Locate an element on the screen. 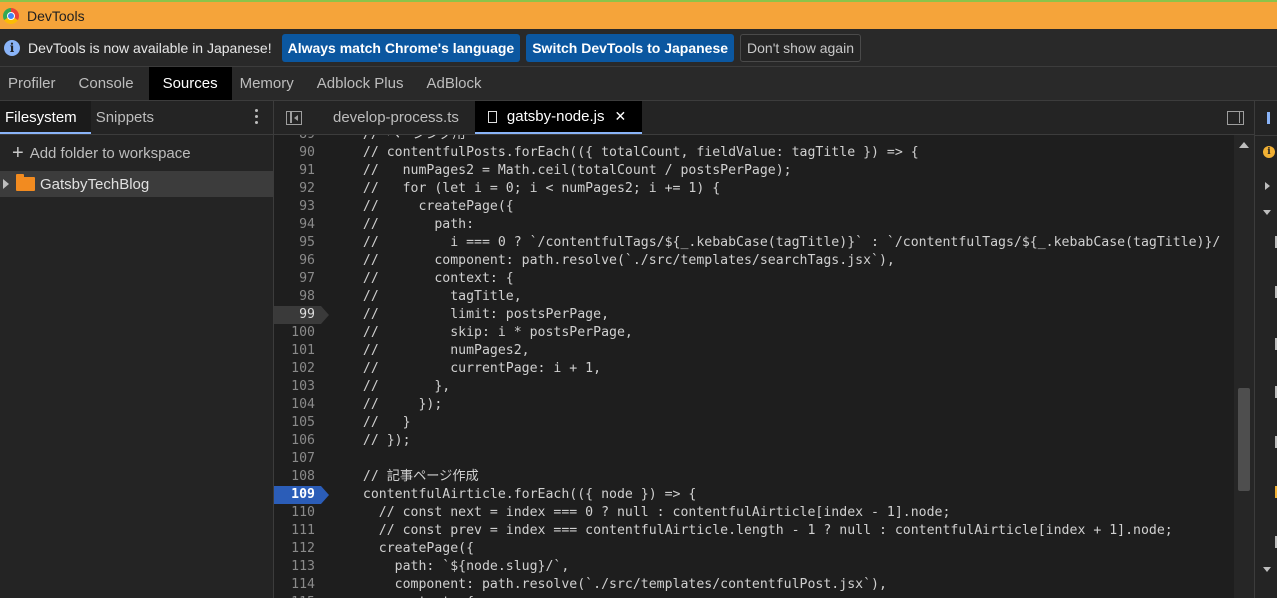 Image resolution: width=1277 pixels, height=598 pixels. line-number: 104 is located at coordinates (297, 405).